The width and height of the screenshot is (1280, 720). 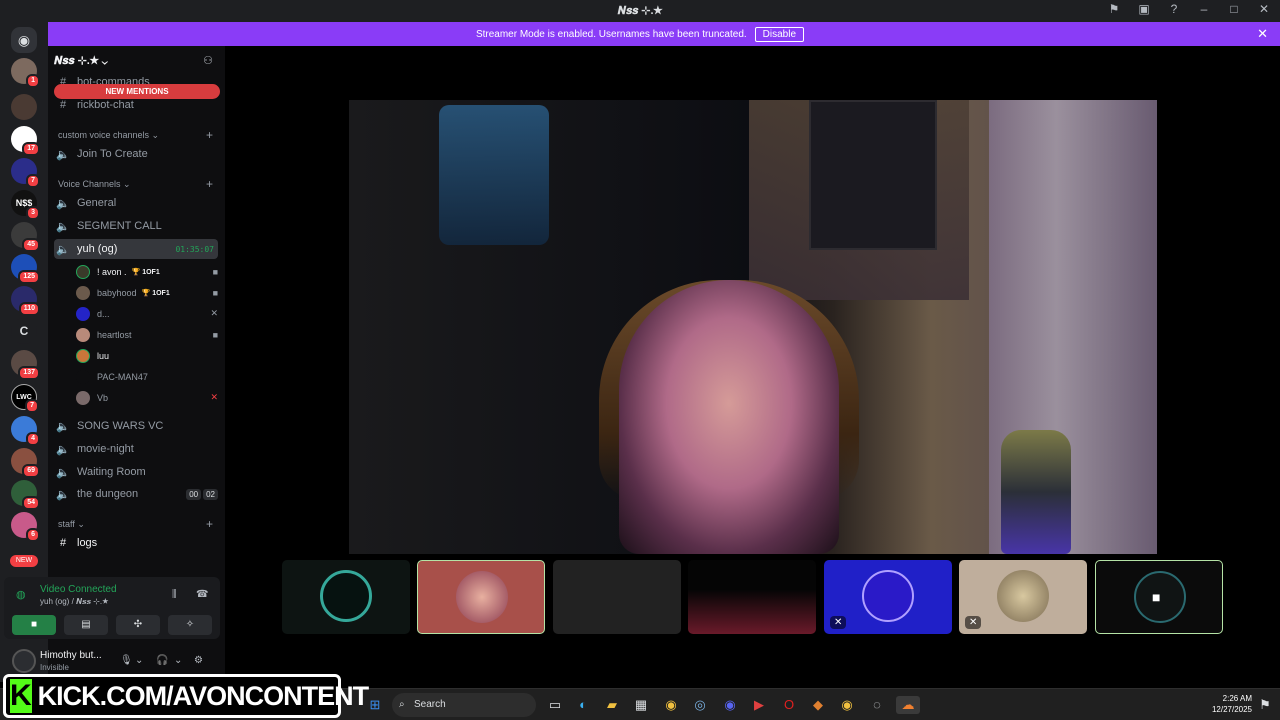 I want to click on channel-logs: # logs, so click(x=136, y=543).